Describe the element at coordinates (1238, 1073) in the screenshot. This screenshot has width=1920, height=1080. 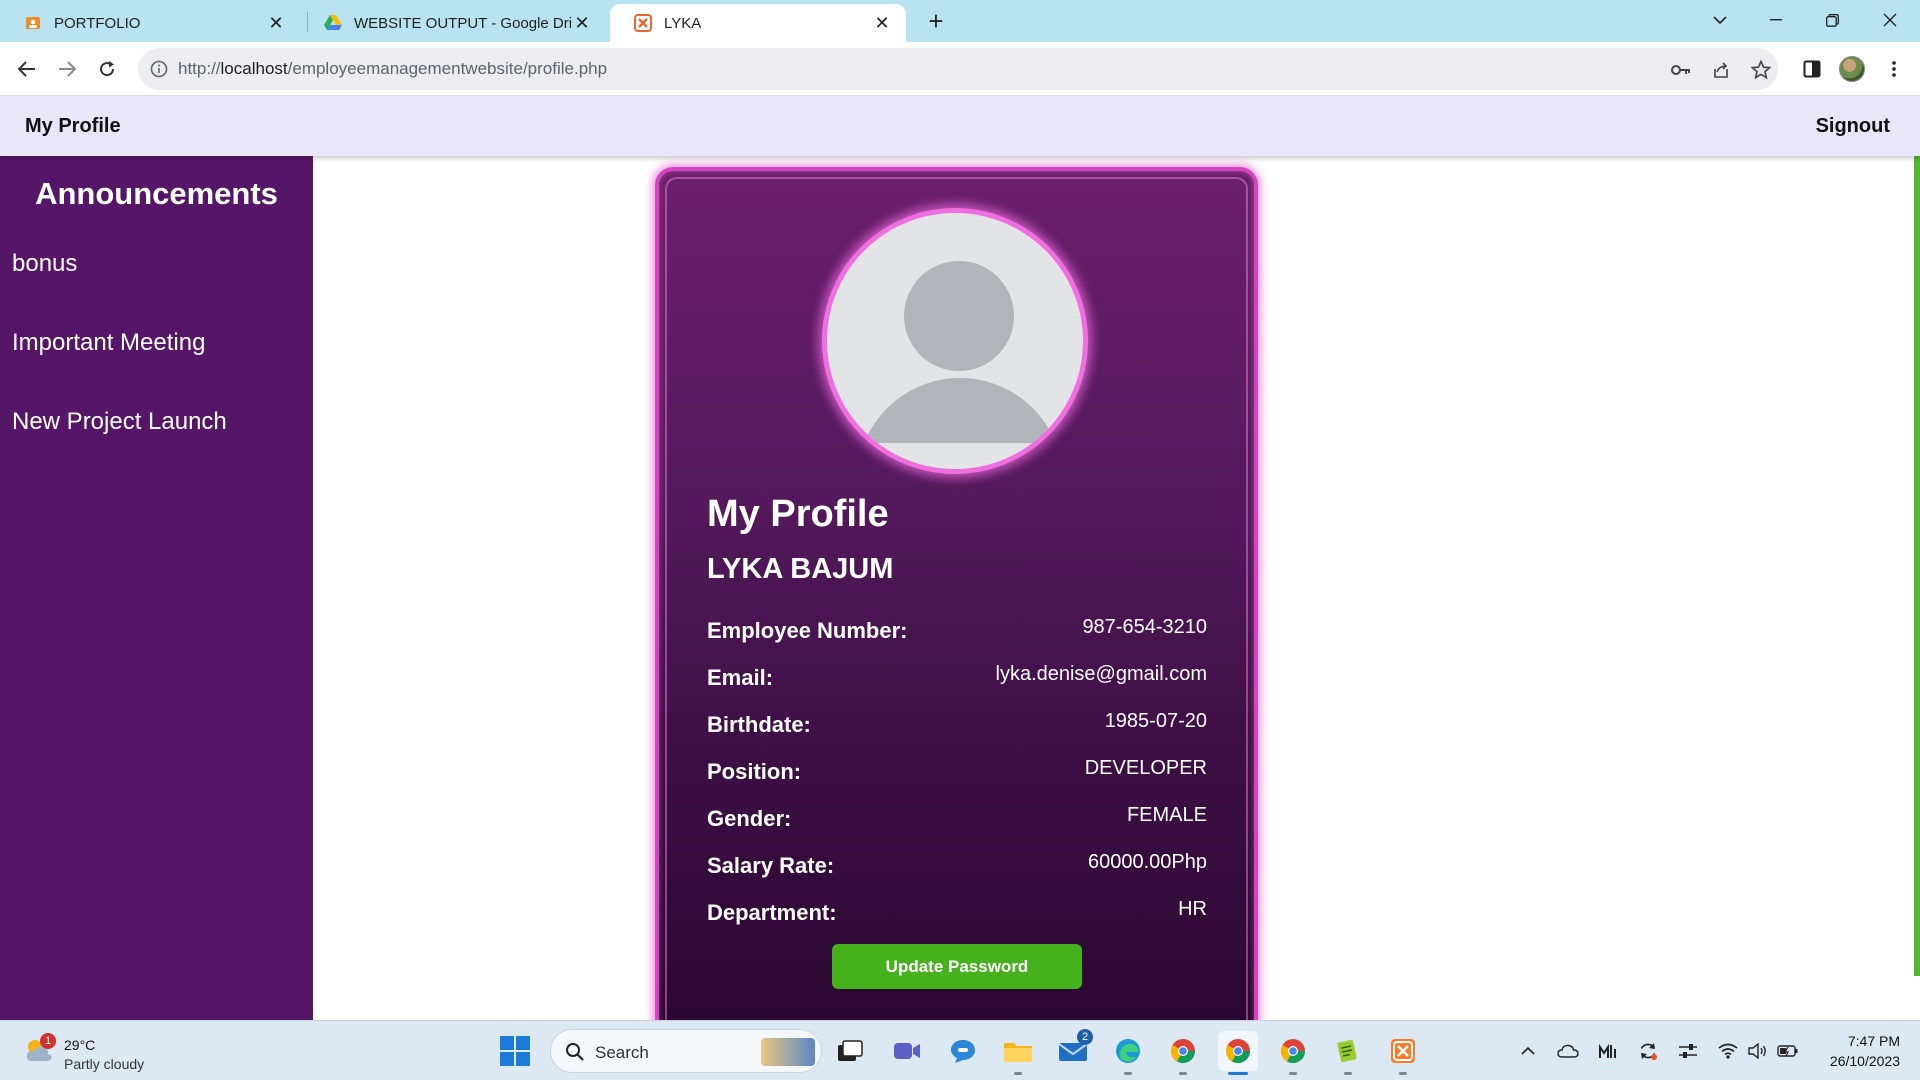
I see `active-indicator` at that location.